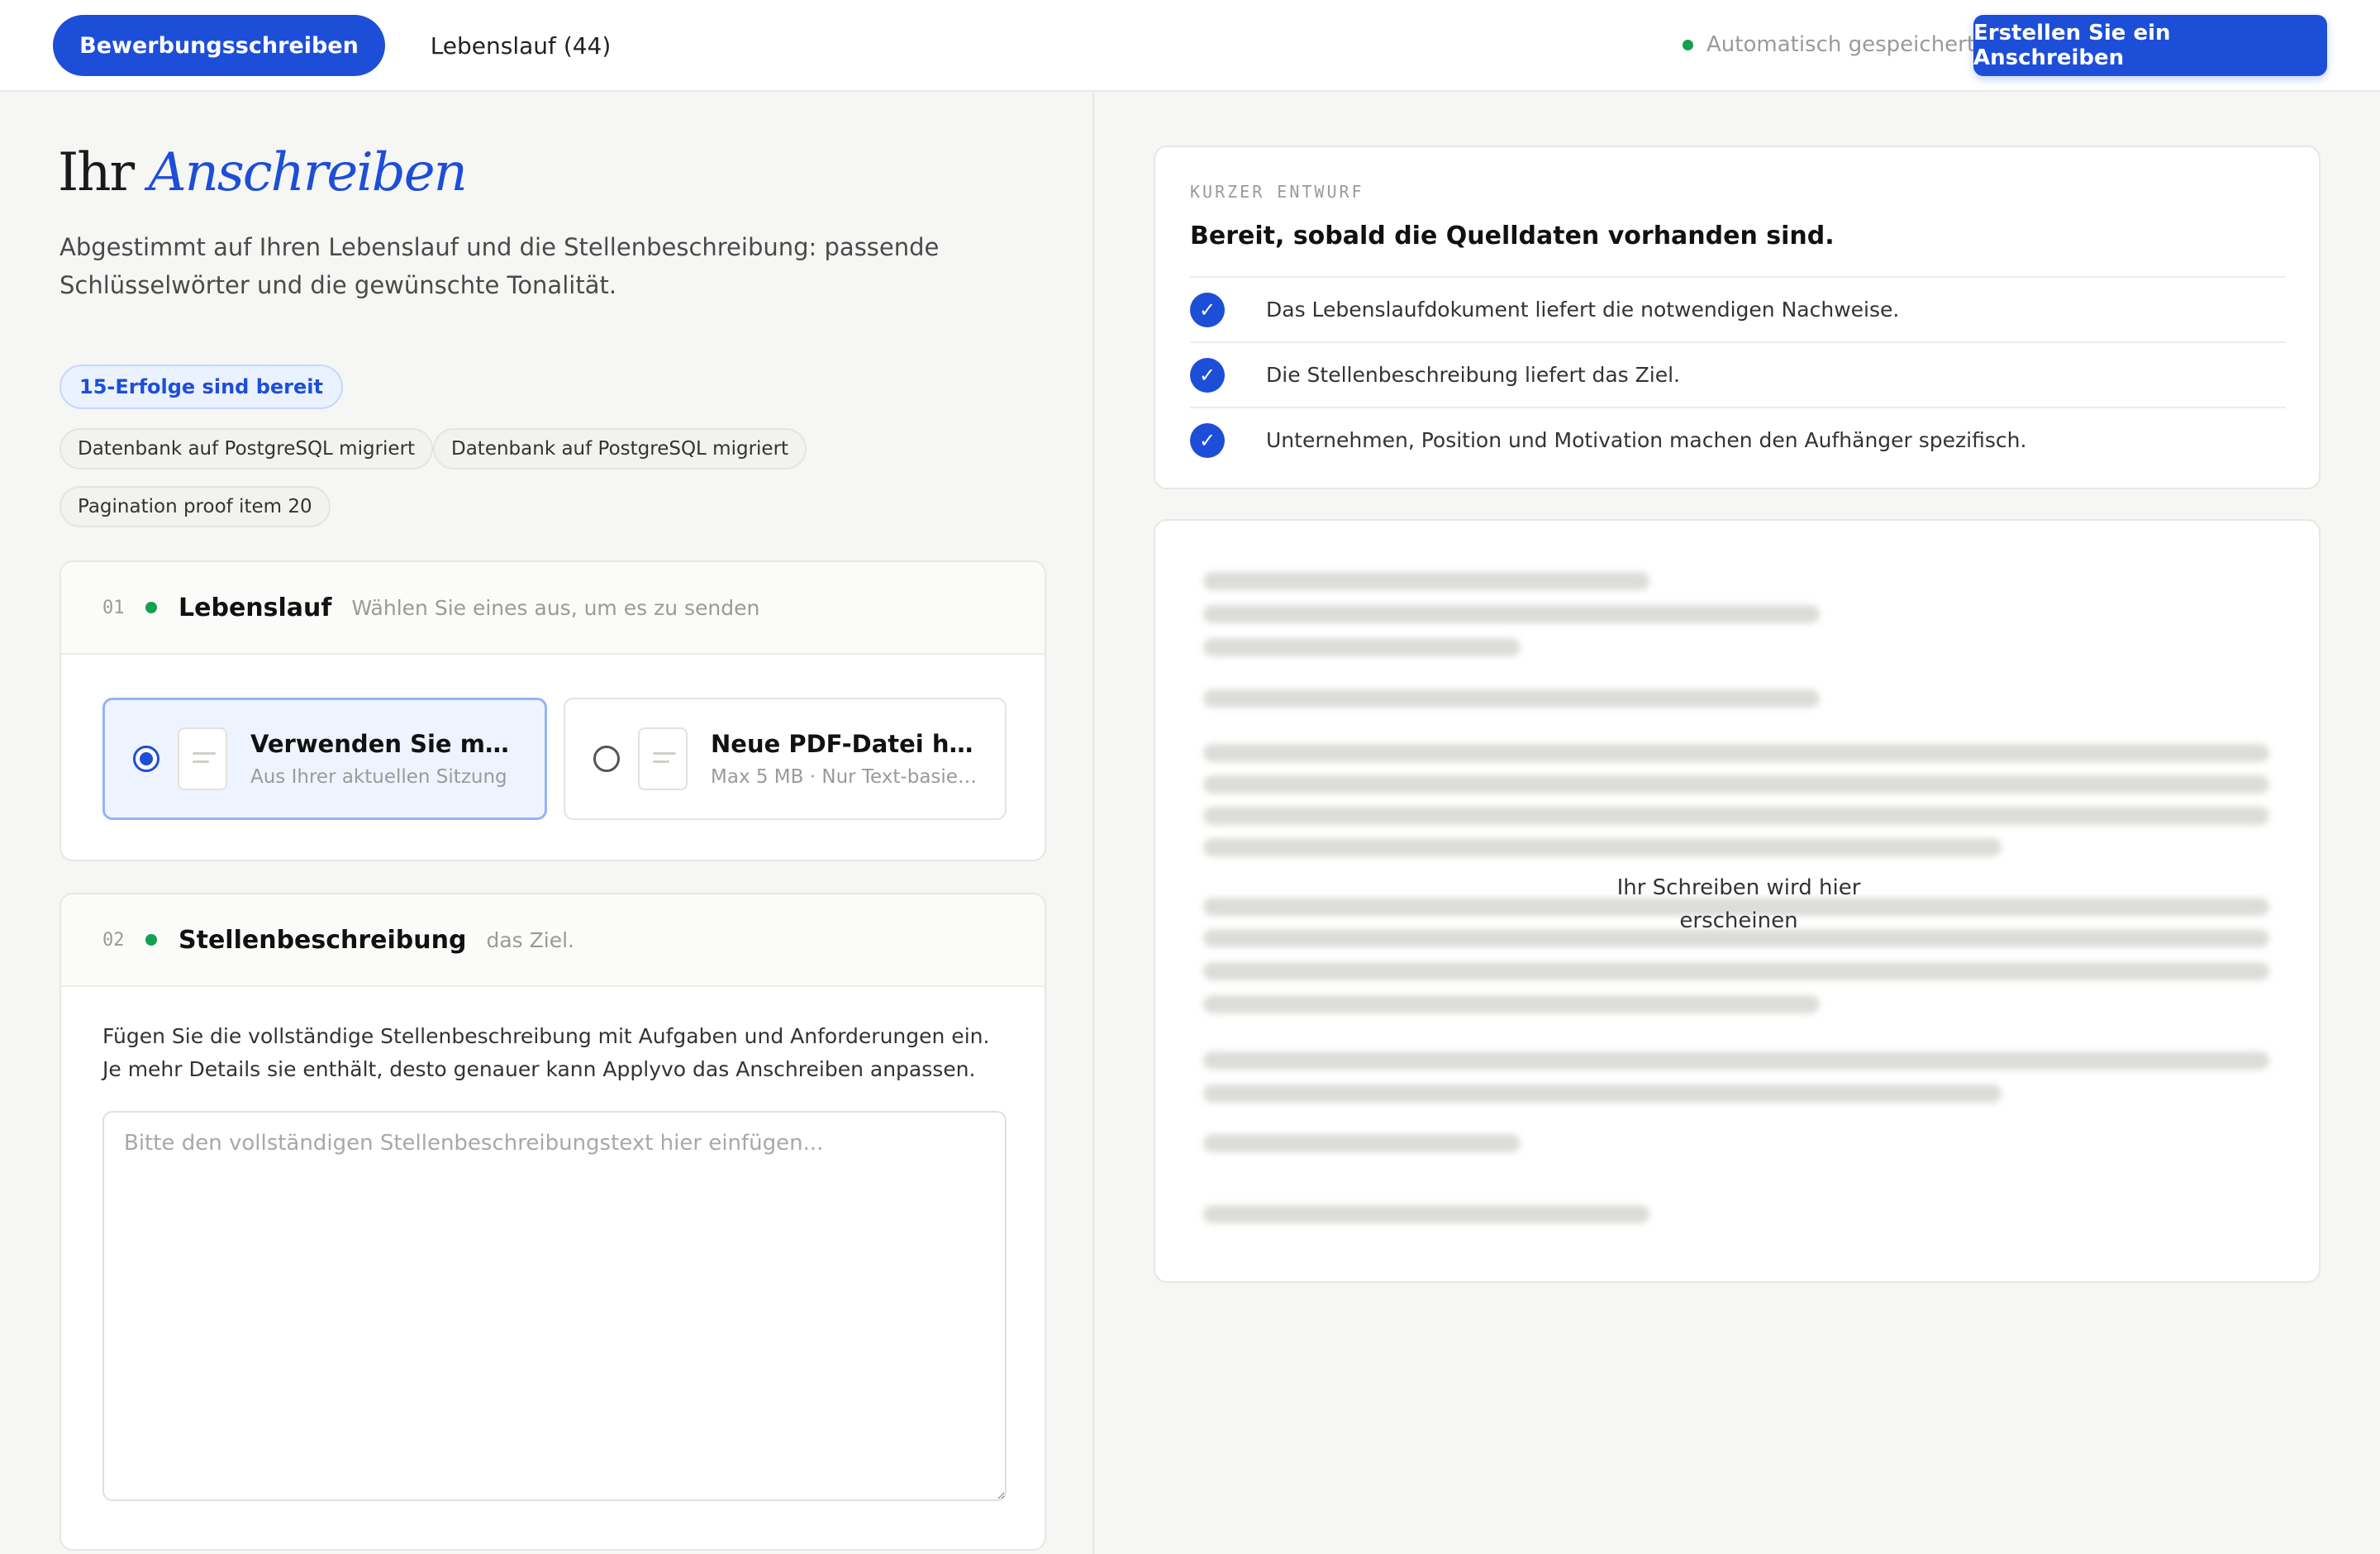 This screenshot has width=2380, height=1554. I want to click on section-hint: Wählen Sie eines aus, um es zu senden, so click(555, 607).